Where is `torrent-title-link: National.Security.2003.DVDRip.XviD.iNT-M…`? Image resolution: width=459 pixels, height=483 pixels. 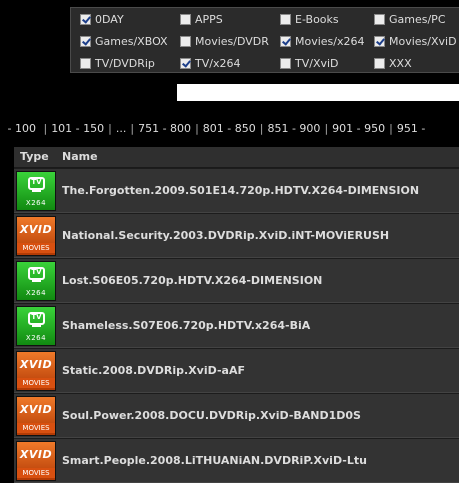 torrent-title-link: National.Security.2003.DVDRip.XviD.iNT-M… is located at coordinates (225, 235).